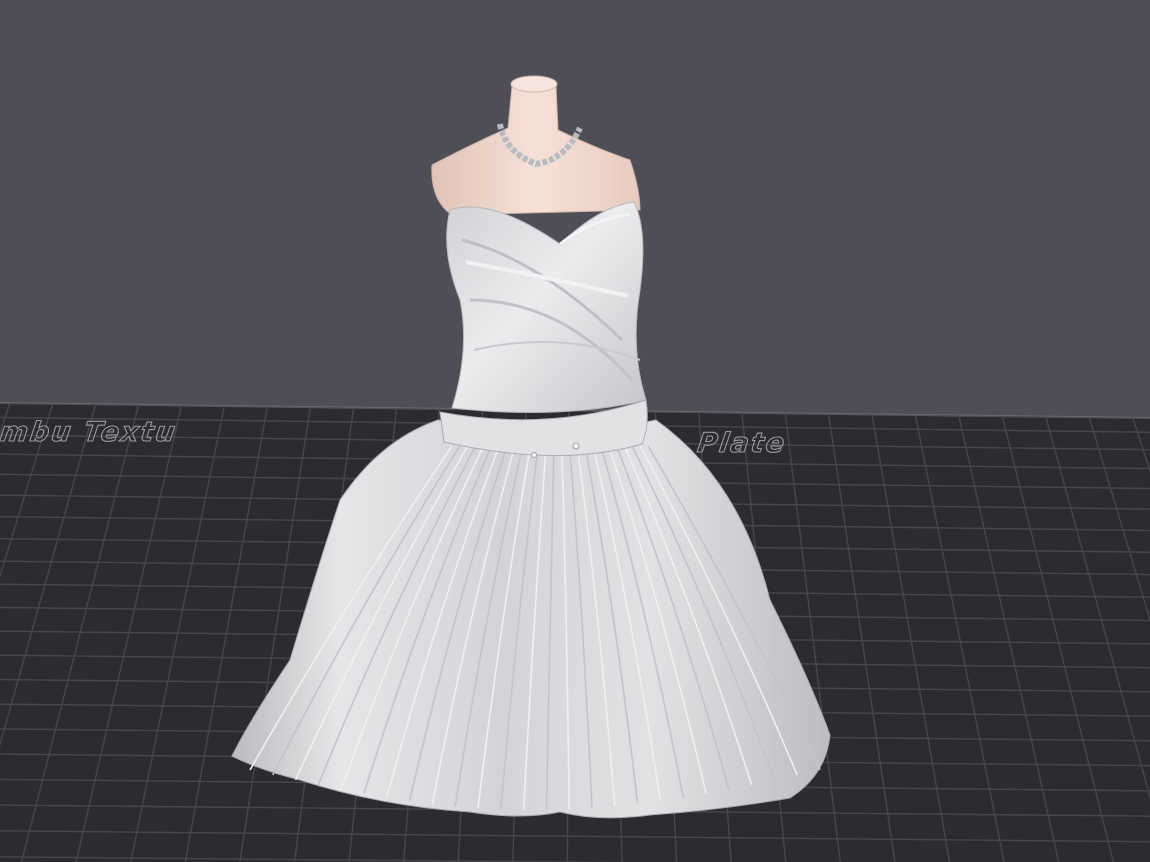  Describe the element at coordinates (89, 432) in the screenshot. I see `build-plate-label-left: Bambu Textu` at that location.